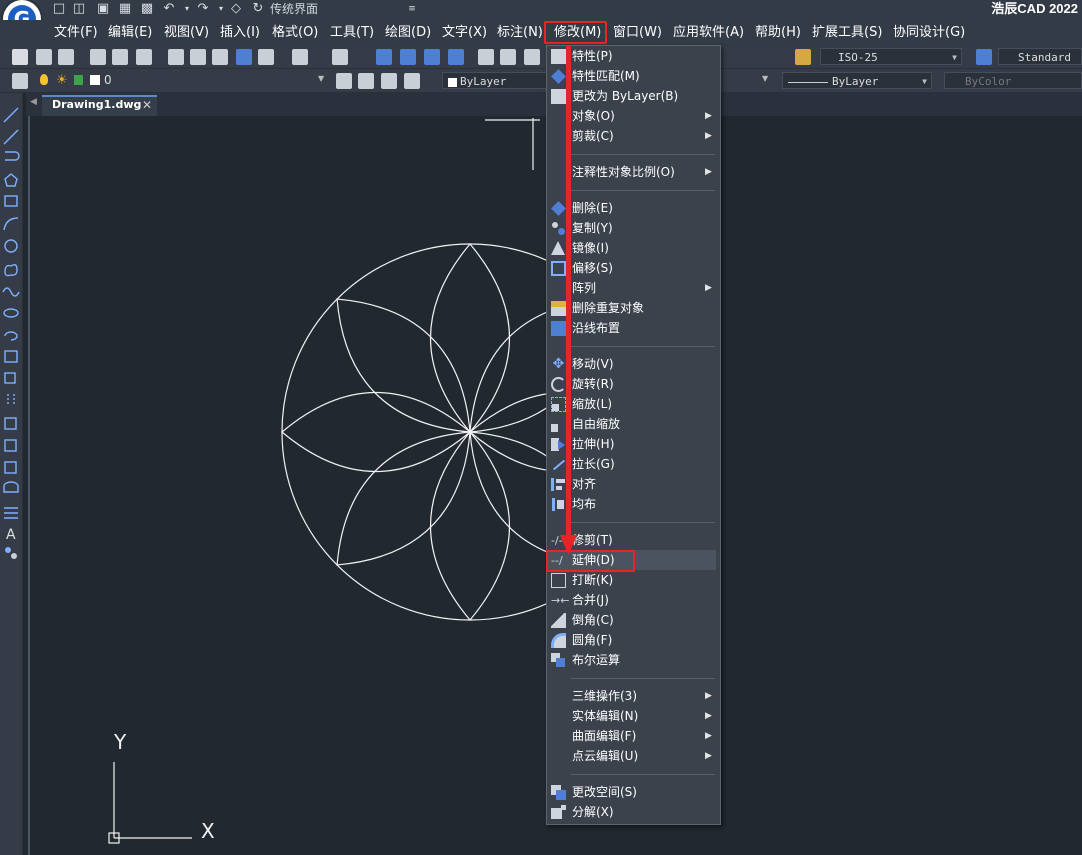 The width and height of the screenshot is (1082, 855). I want to click on menu-item-trim: 修剪(T), so click(592, 540).